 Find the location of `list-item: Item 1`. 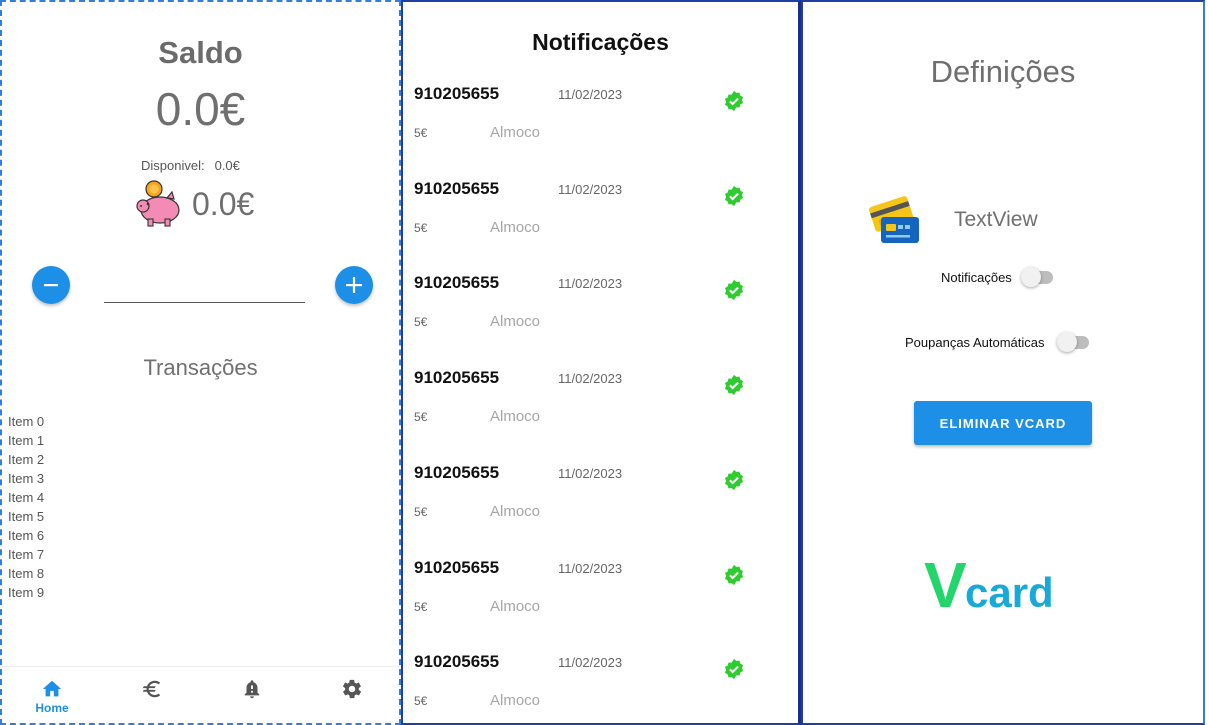

list-item: Item 1 is located at coordinates (26, 440).